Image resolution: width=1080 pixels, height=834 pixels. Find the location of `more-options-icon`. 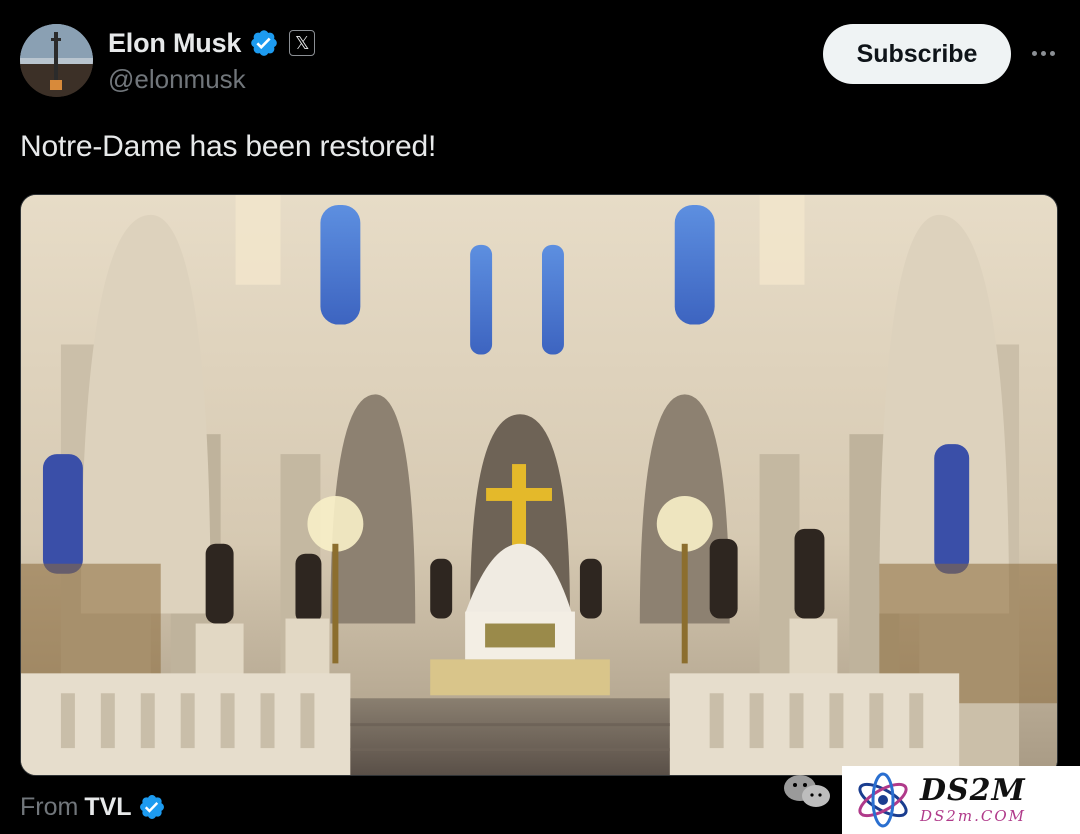

more-options-icon is located at coordinates (1043, 53).